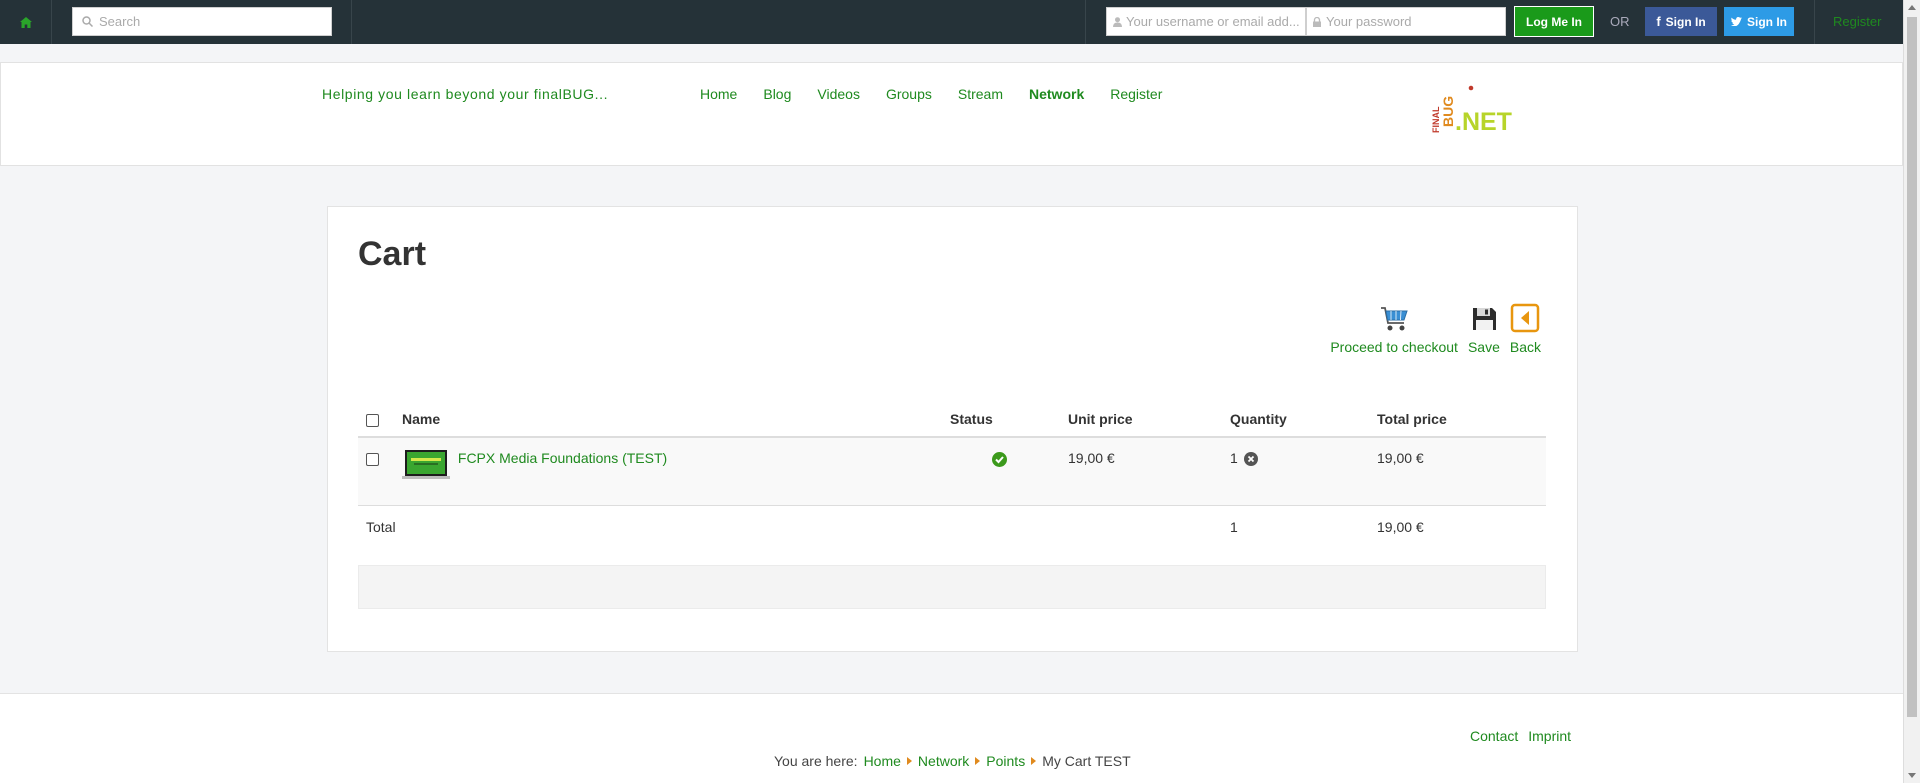 This screenshot has width=1920, height=783. I want to click on product-thumbnail, so click(426, 465).